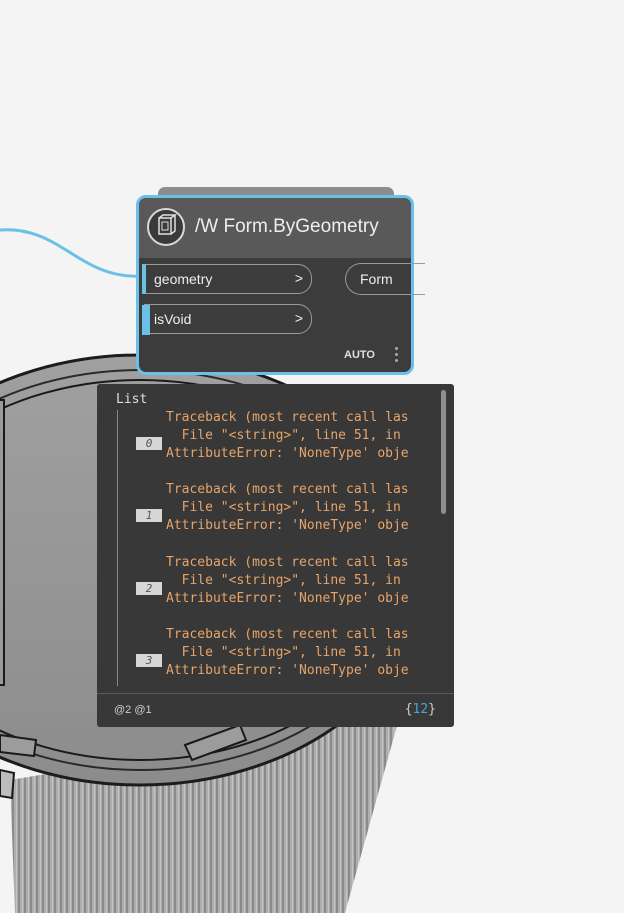 This screenshot has height=913, width=624. What do you see at coordinates (144, 279) in the screenshot?
I see `port-connected-marker` at bounding box center [144, 279].